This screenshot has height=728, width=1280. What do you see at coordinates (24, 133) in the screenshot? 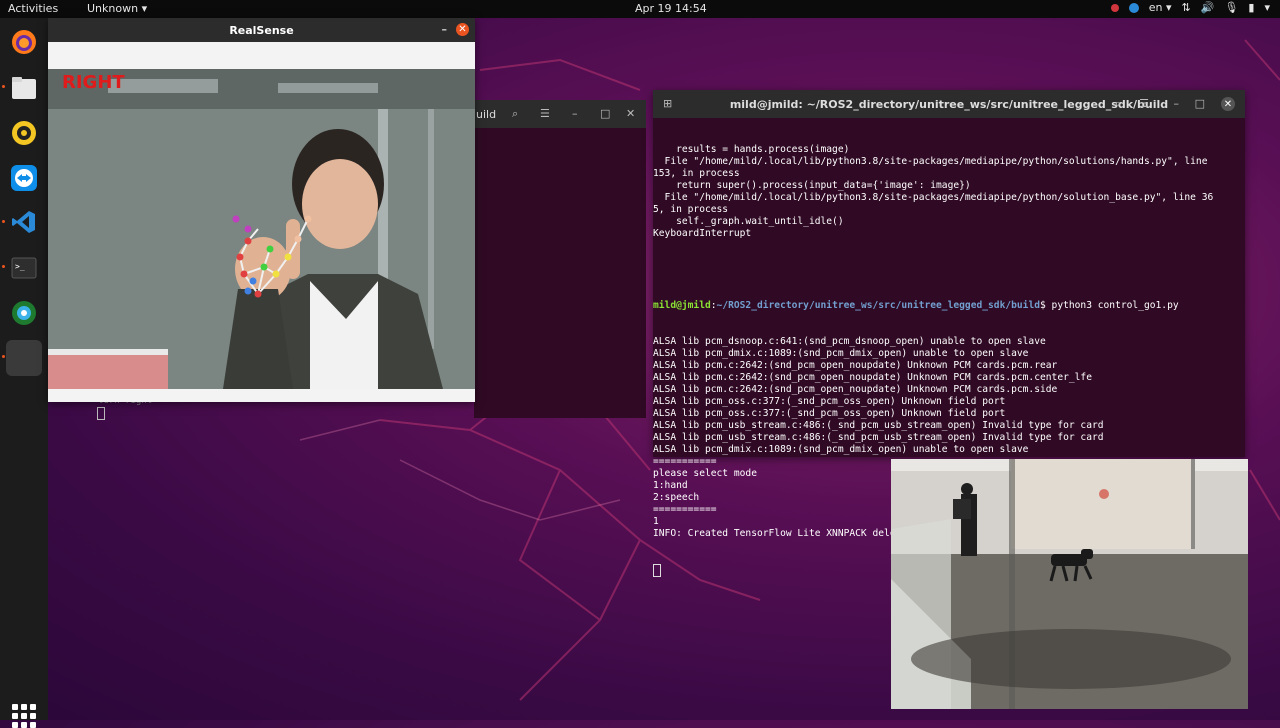
I see `rhythmbox-icon` at bounding box center [24, 133].